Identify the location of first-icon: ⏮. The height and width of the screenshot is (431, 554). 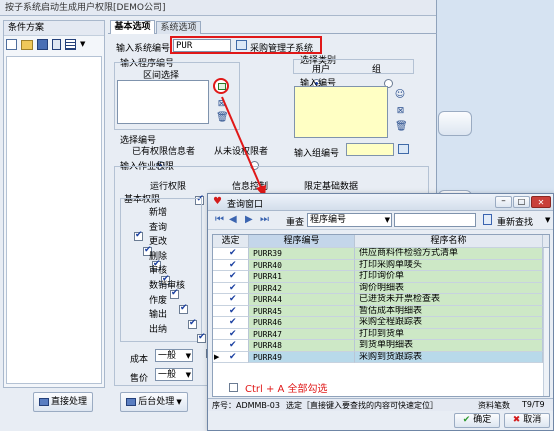
(219, 219).